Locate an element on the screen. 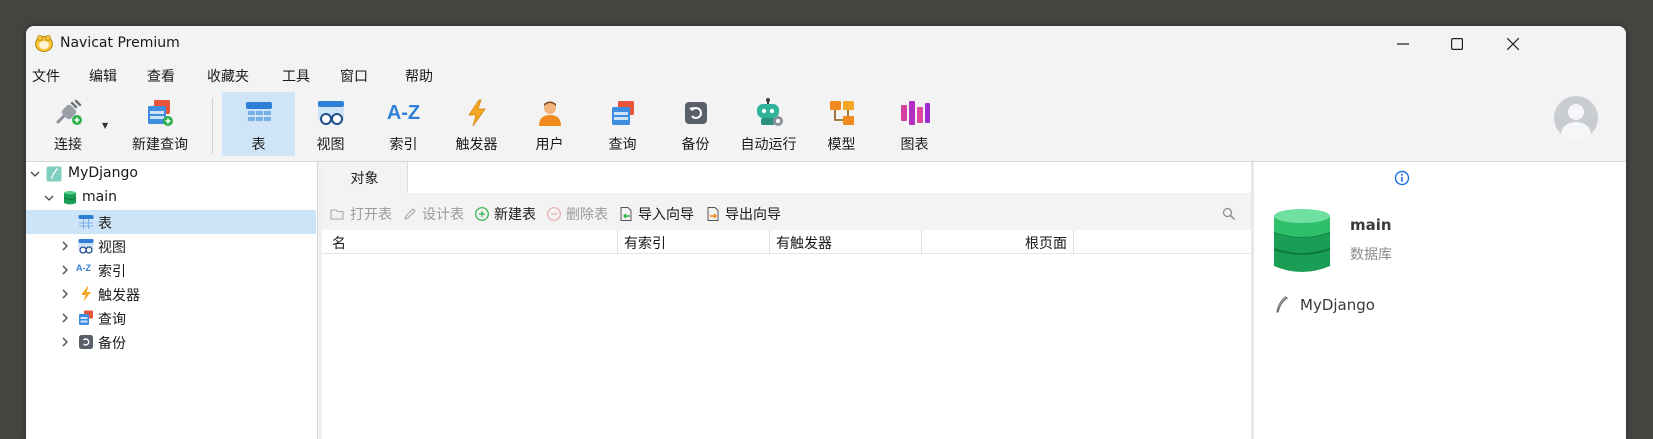  backup-button: 备份 is located at coordinates (695, 124).